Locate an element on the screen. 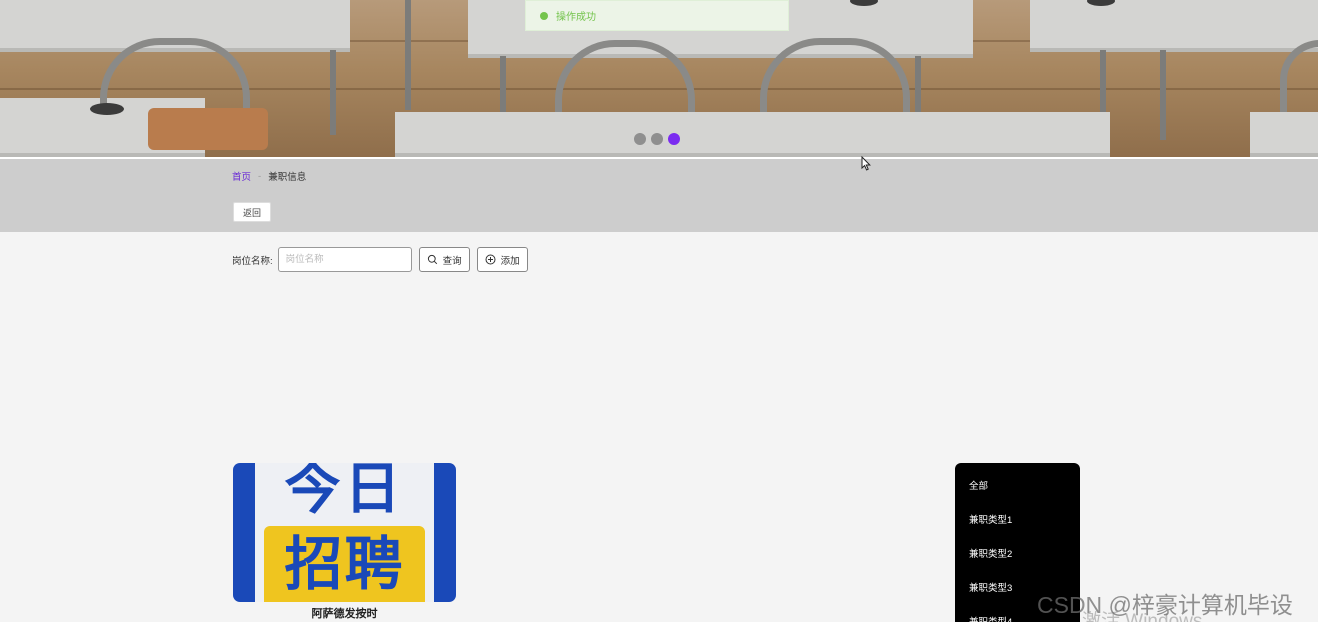 Image resolution: width=1318 pixels, height=622 pixels. breadcrumb-home-link: 首页 is located at coordinates (241, 176).